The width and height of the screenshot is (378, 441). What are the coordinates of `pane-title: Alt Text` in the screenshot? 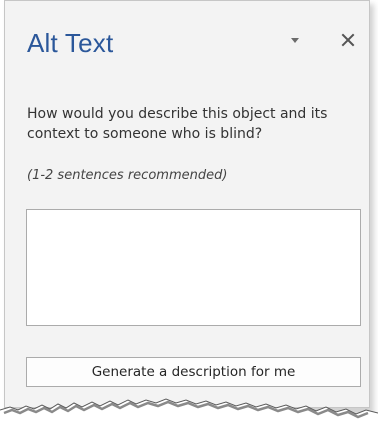 It's located at (70, 43).